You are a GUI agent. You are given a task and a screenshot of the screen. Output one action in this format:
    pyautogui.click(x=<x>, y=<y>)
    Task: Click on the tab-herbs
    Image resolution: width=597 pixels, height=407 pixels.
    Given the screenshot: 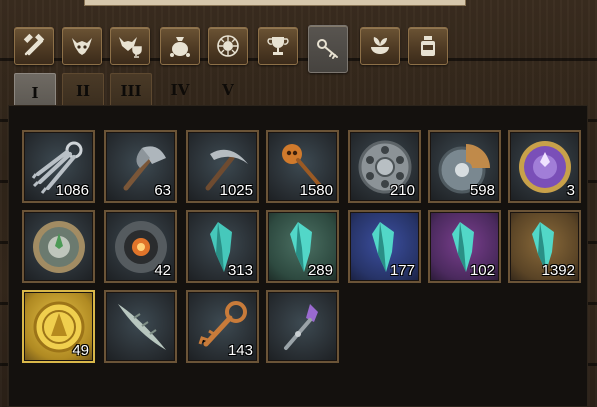 What is the action you would take?
    pyautogui.click(x=380, y=46)
    